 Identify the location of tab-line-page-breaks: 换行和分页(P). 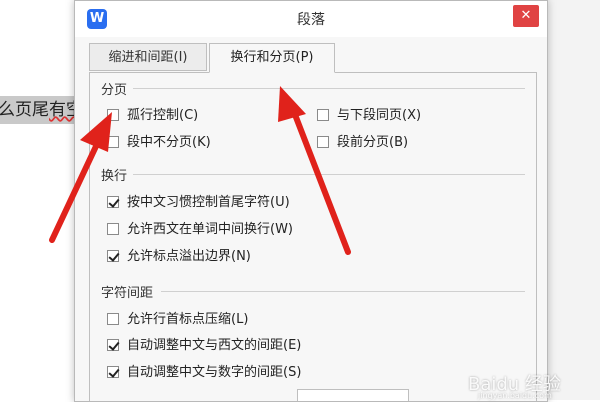
(272, 58).